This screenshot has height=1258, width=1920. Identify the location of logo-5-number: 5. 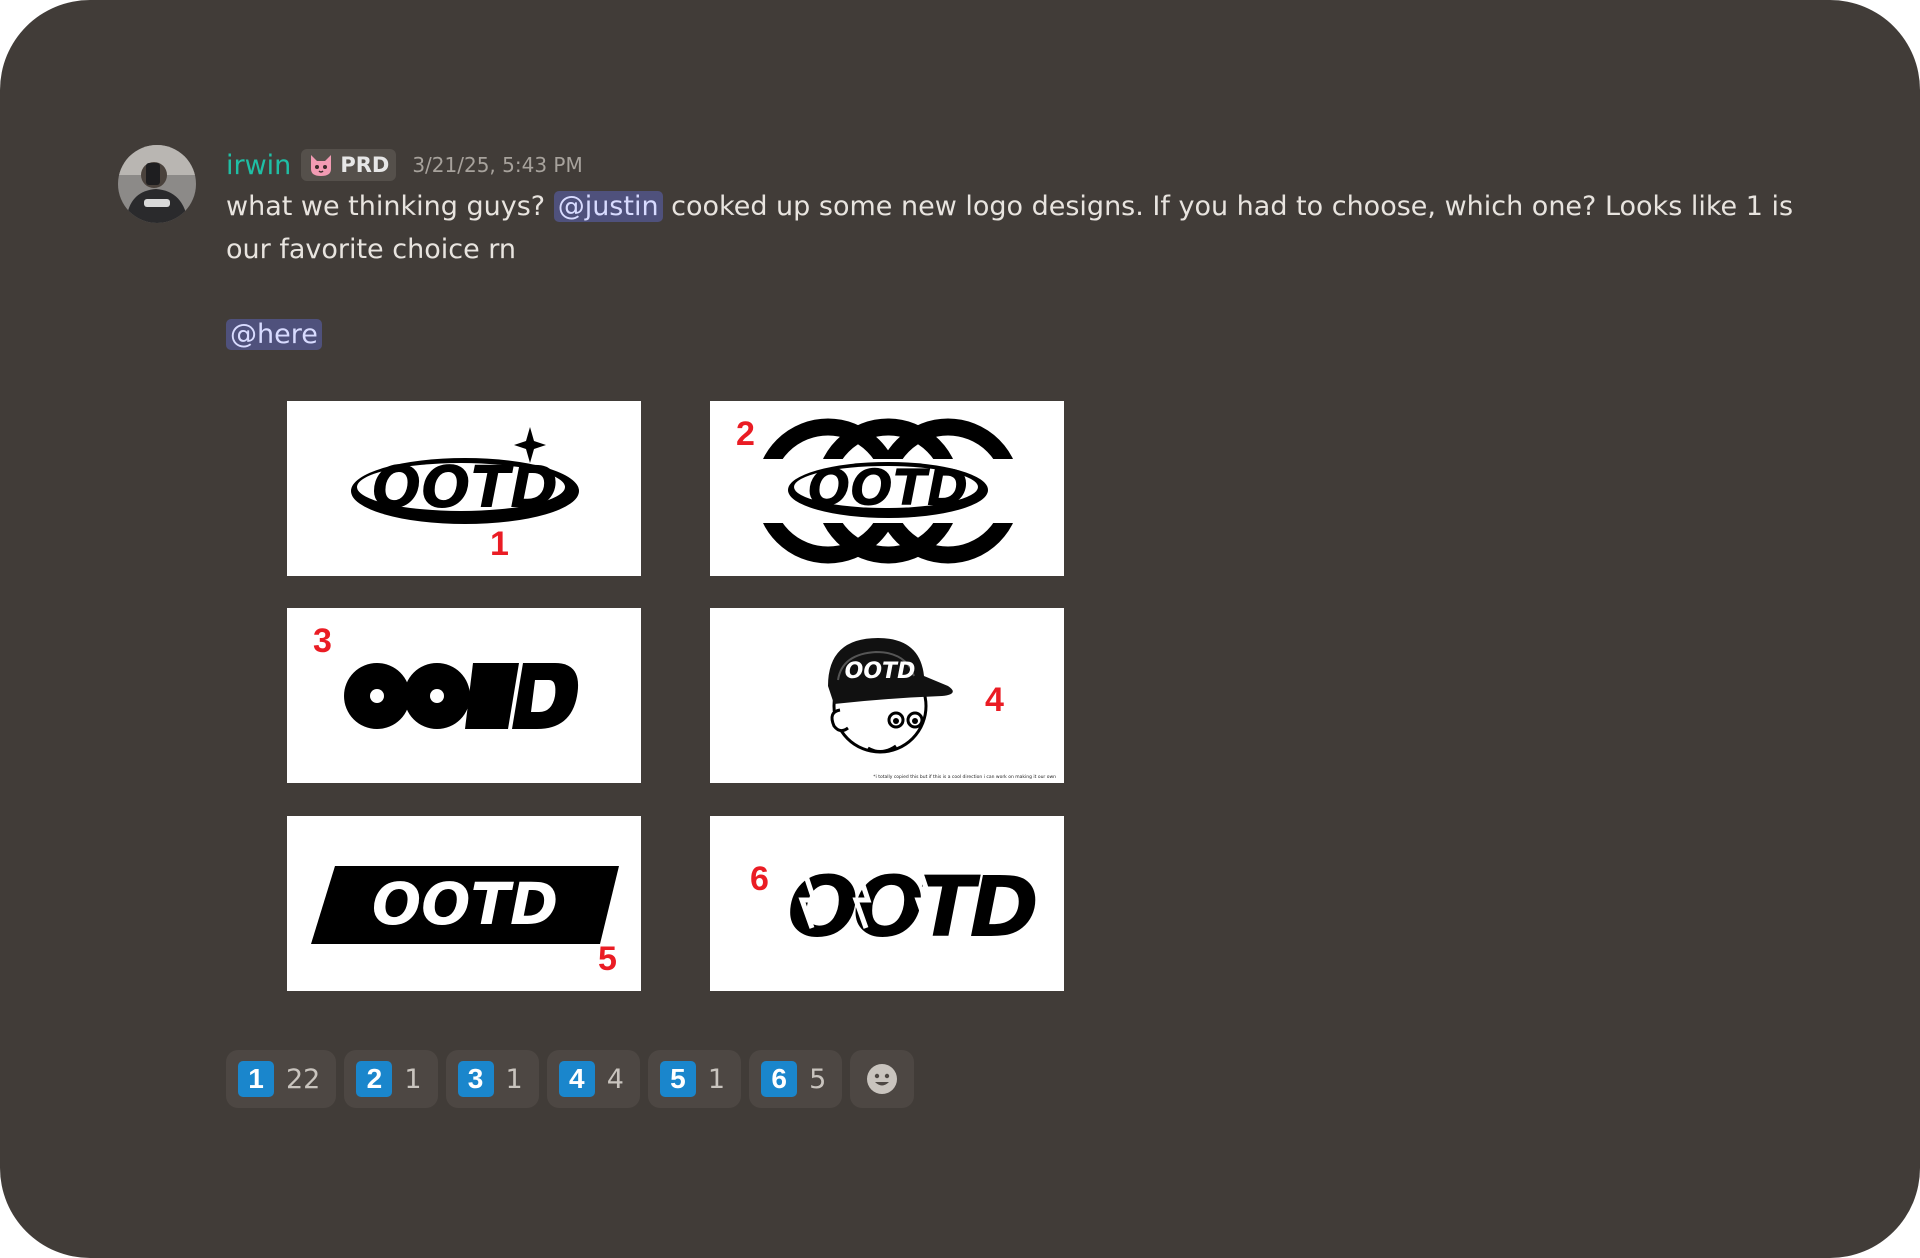
(607, 959).